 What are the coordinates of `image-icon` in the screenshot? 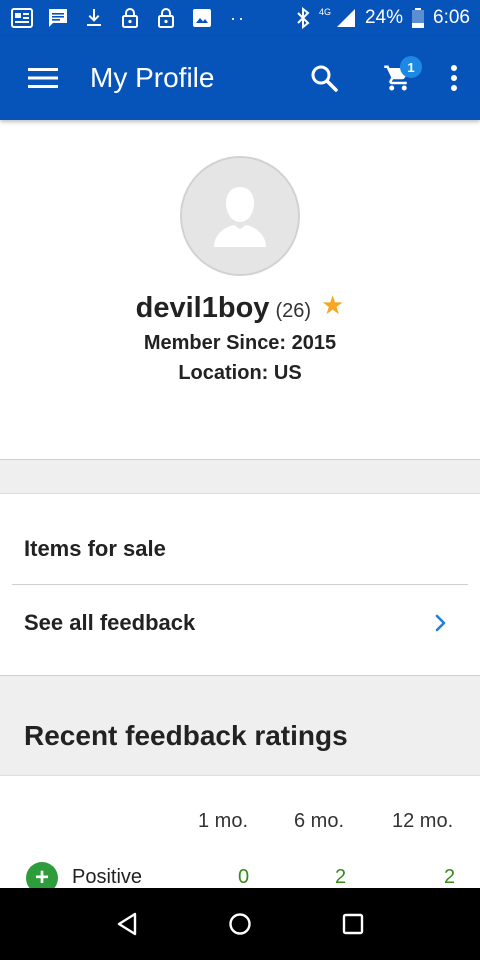 It's located at (202, 18).